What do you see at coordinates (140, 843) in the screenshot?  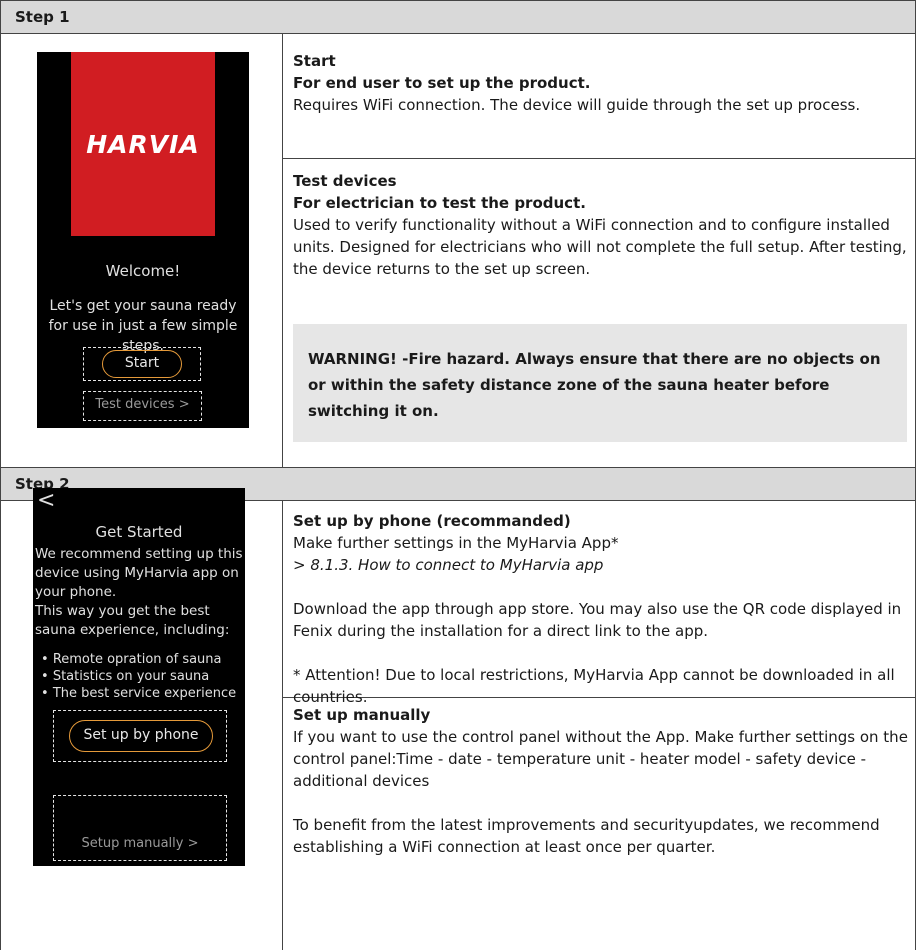 I see `setup-manually-link: Setup manually >` at bounding box center [140, 843].